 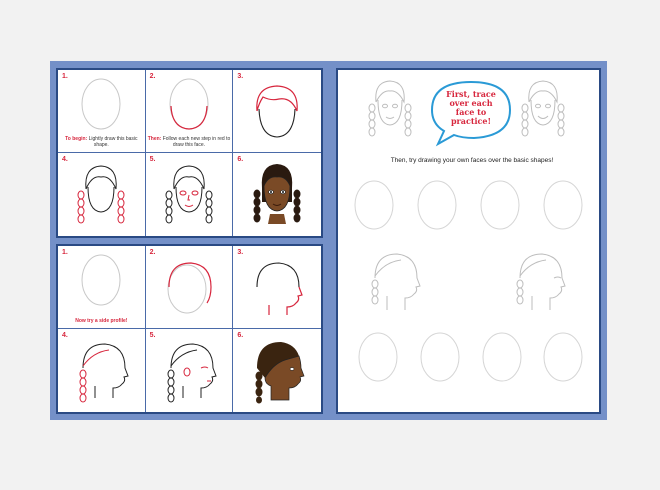 What do you see at coordinates (279, 288) in the screenshot?
I see `profile-outline` at bounding box center [279, 288].